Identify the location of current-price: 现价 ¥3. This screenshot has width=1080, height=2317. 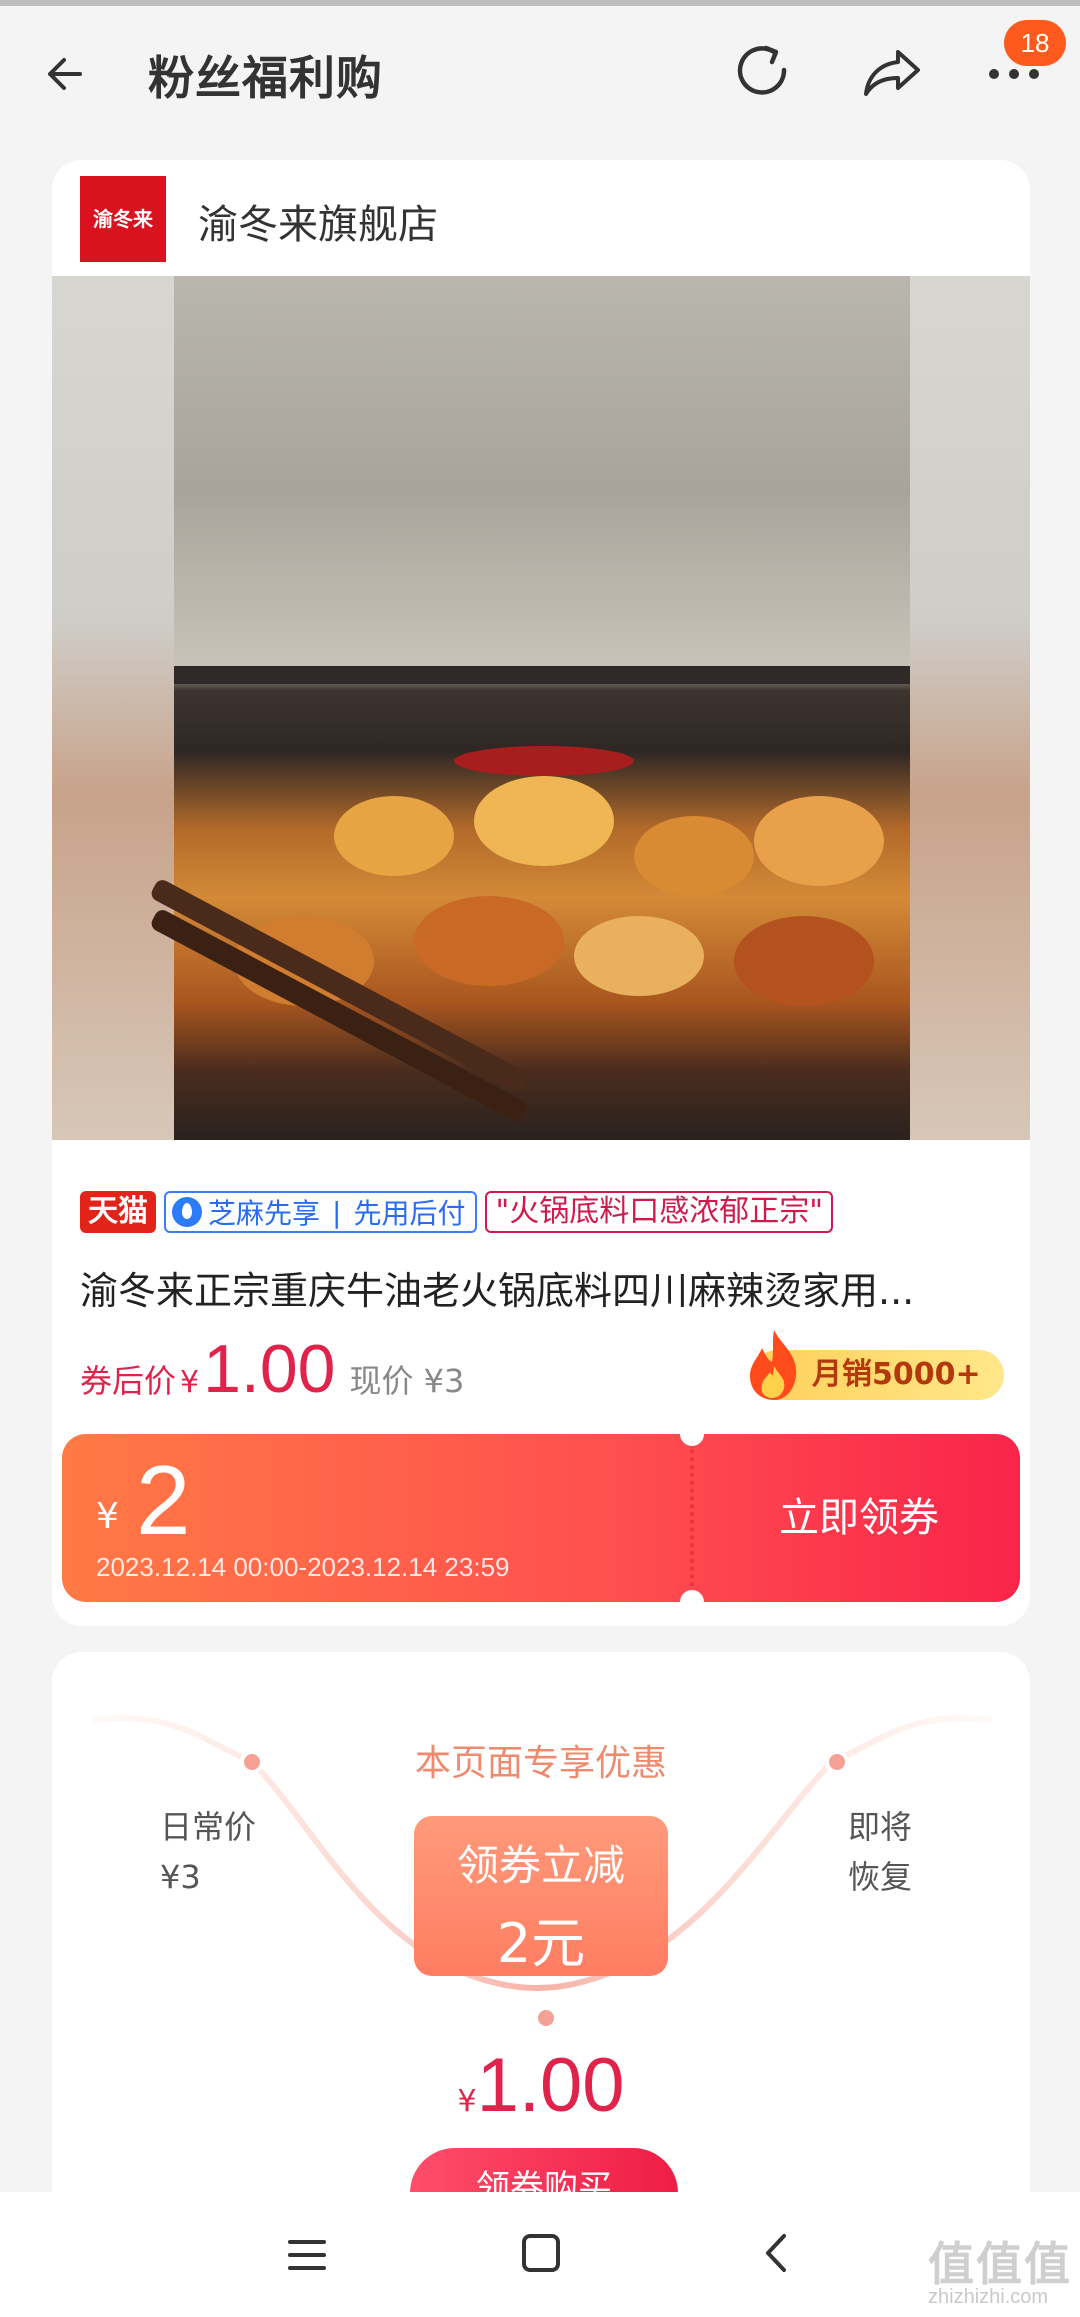
(407, 1381).